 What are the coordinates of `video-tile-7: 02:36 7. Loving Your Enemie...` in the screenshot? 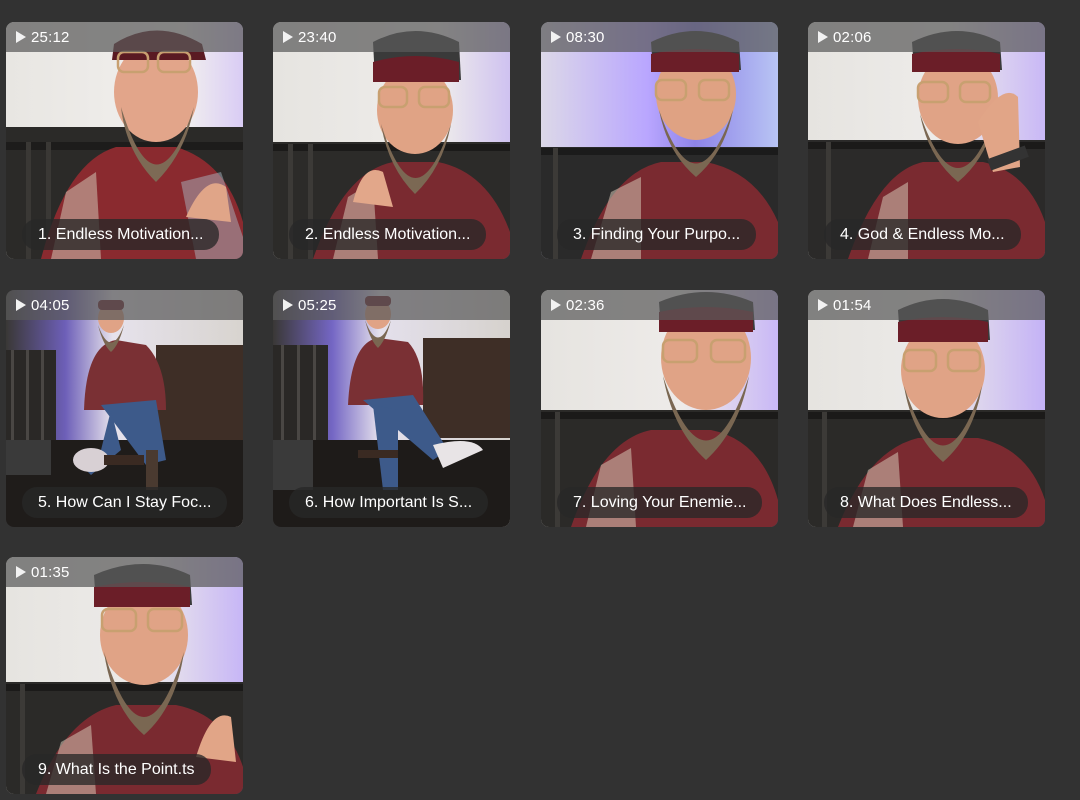 It's located at (659, 408).